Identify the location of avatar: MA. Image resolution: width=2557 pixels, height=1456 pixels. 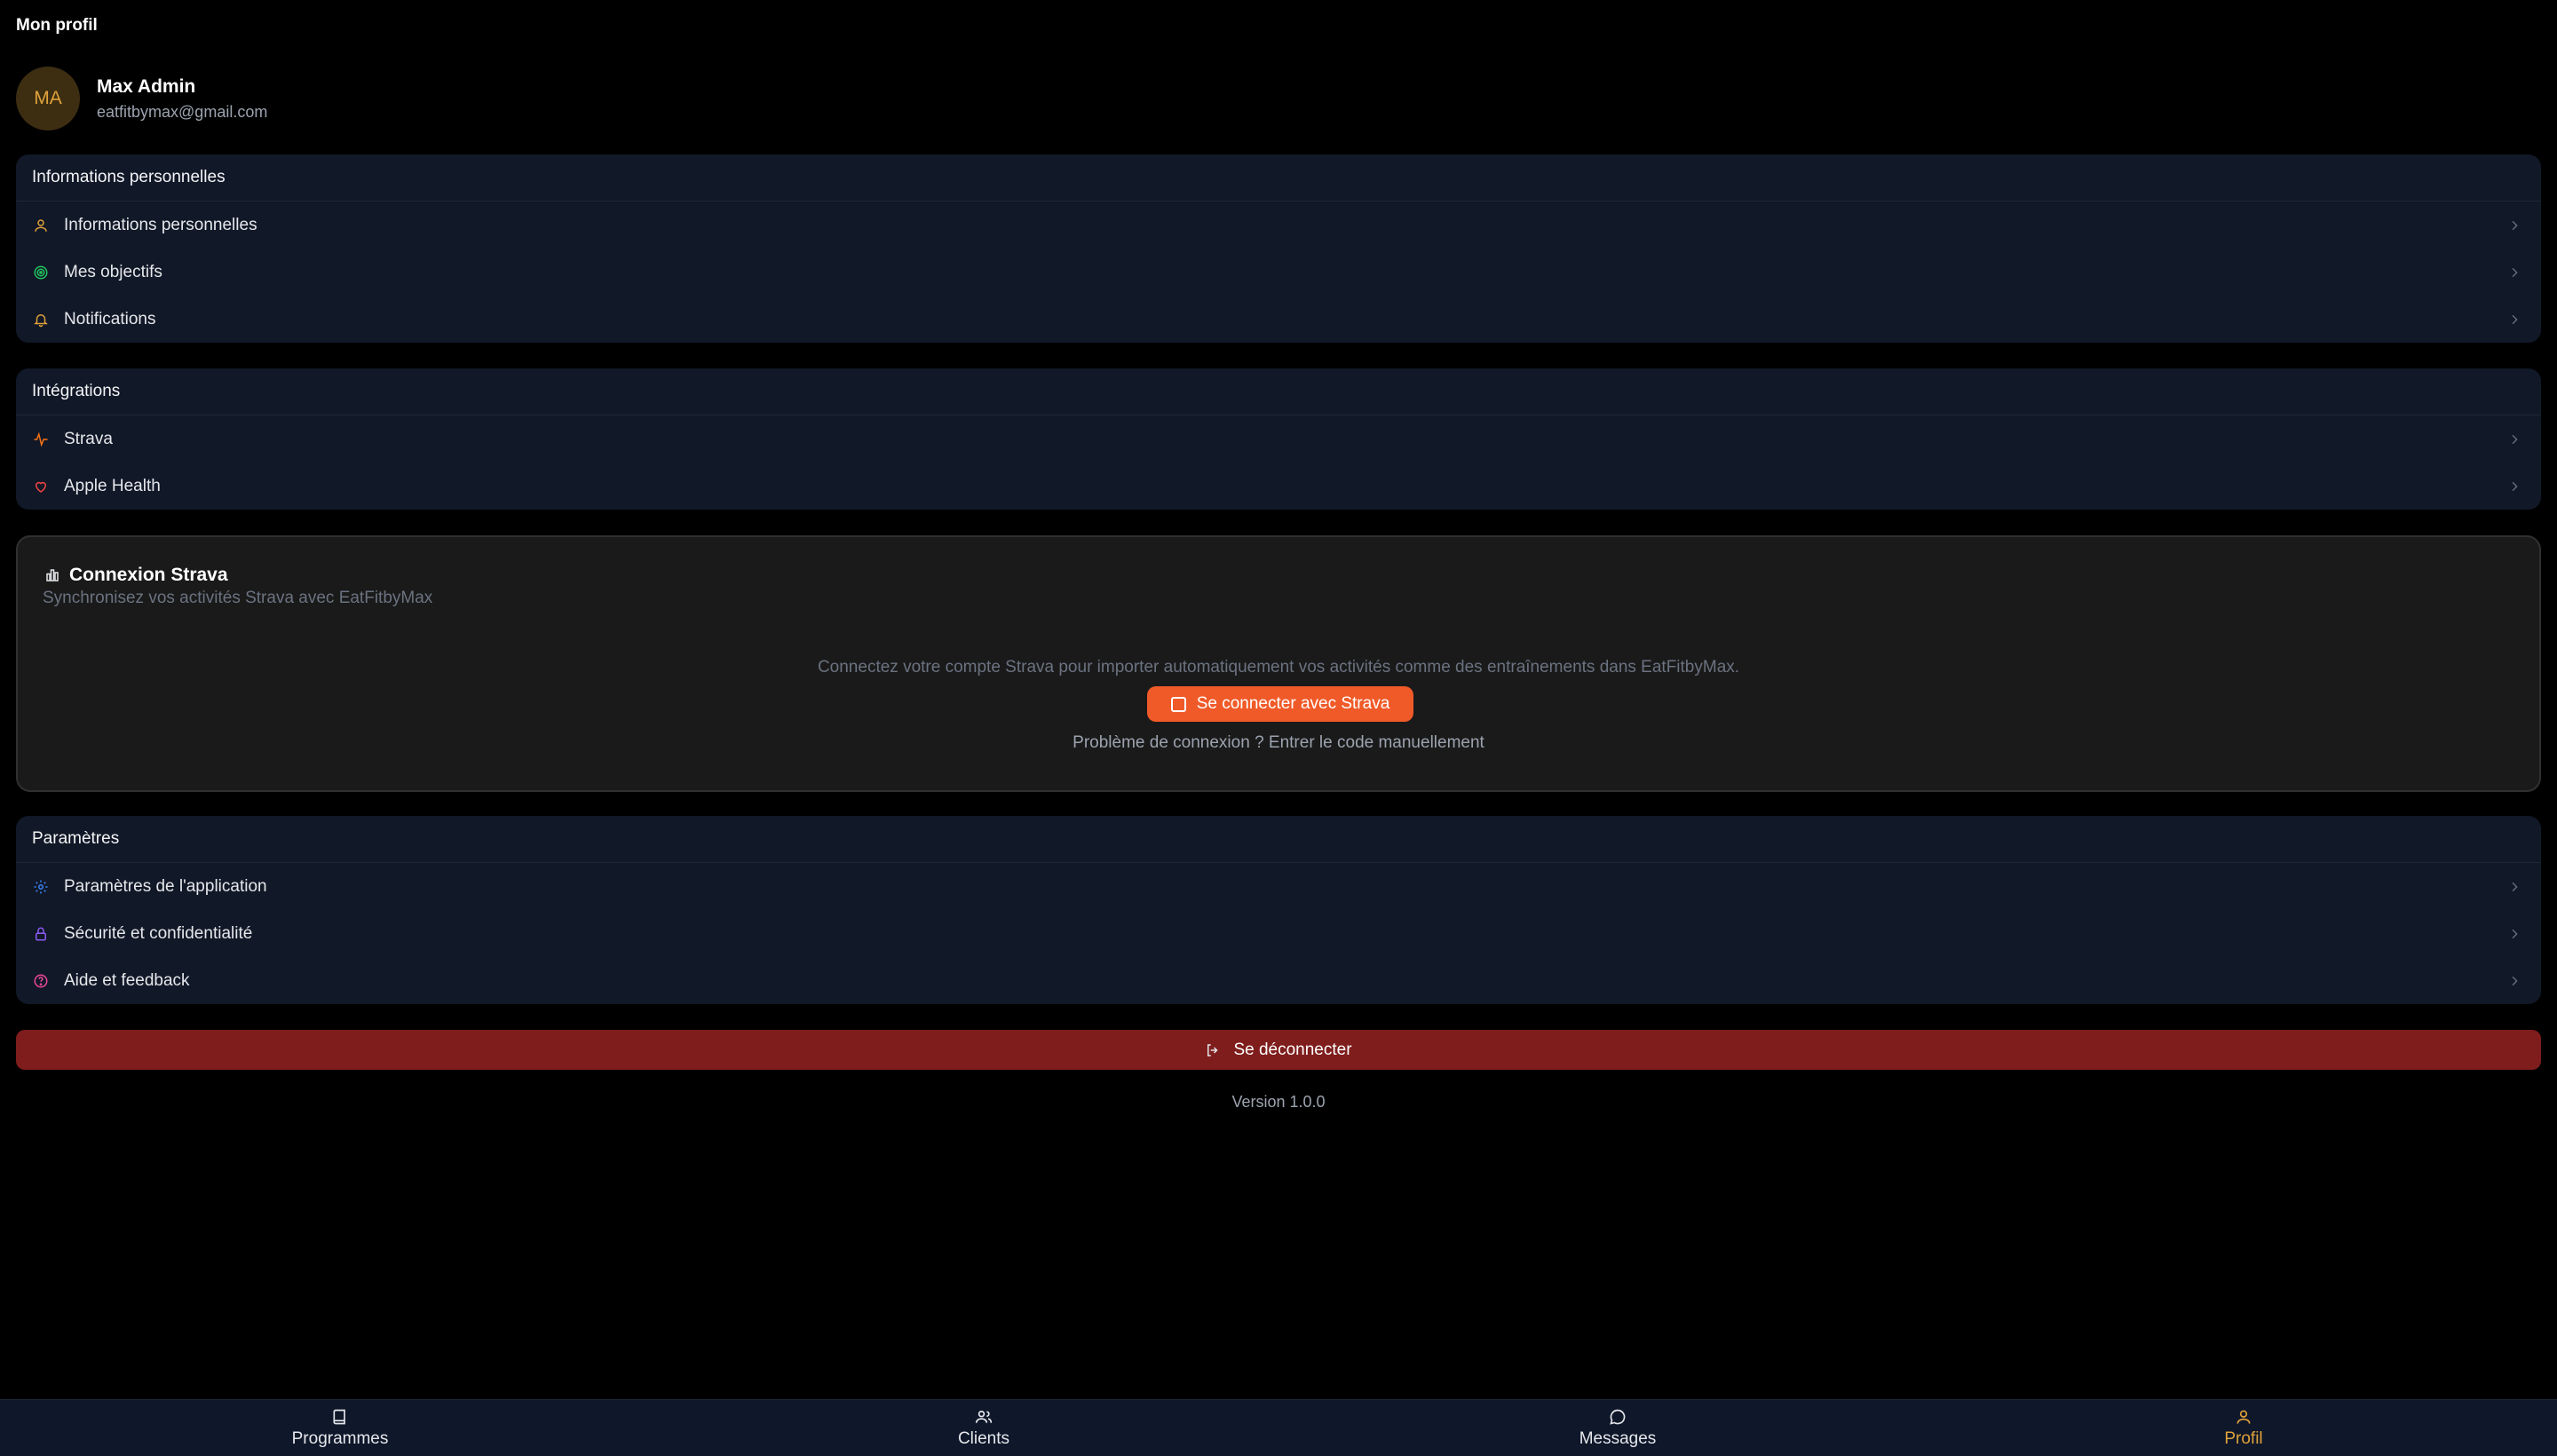
(48, 99).